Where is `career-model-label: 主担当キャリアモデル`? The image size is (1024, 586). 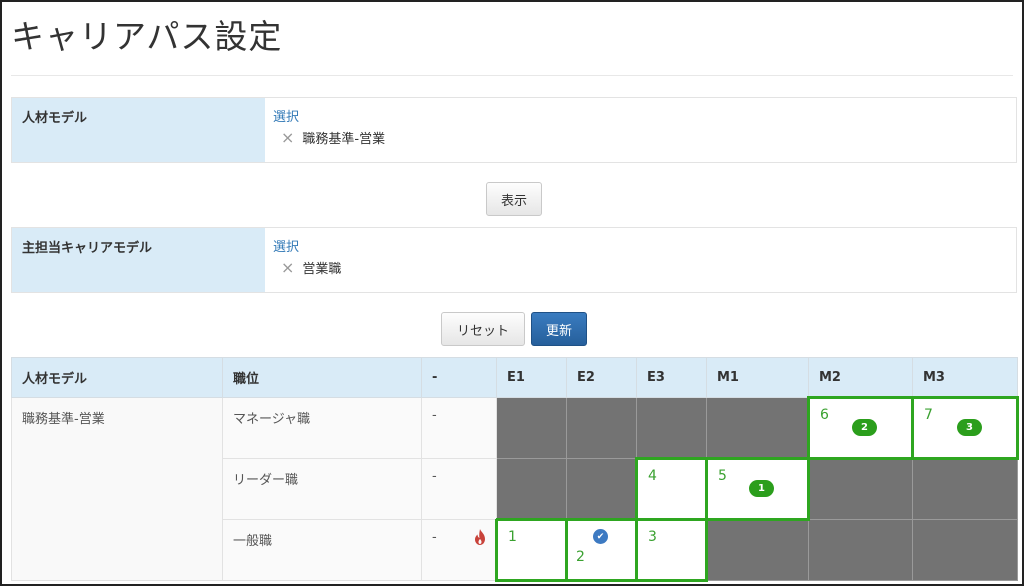
career-model-label: 主担当キャリアモデル is located at coordinates (138, 260).